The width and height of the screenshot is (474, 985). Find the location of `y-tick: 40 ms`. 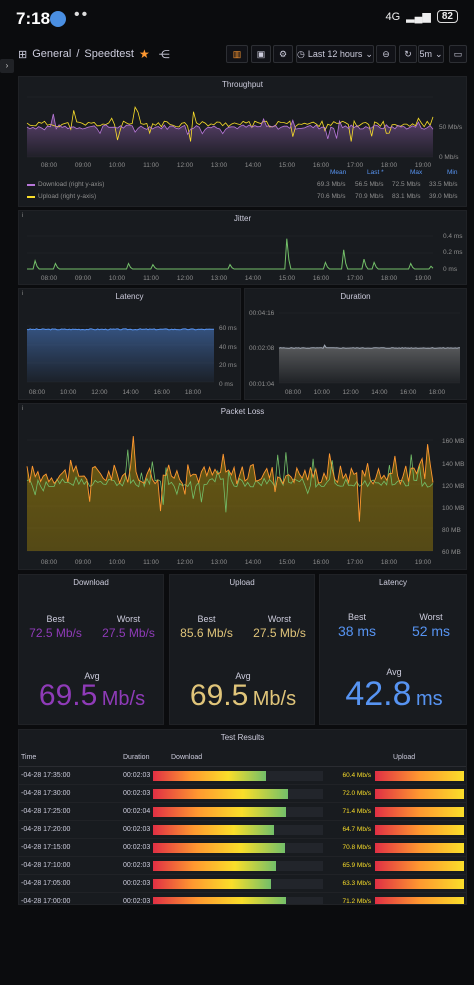

y-tick: 40 ms is located at coordinates (228, 347).